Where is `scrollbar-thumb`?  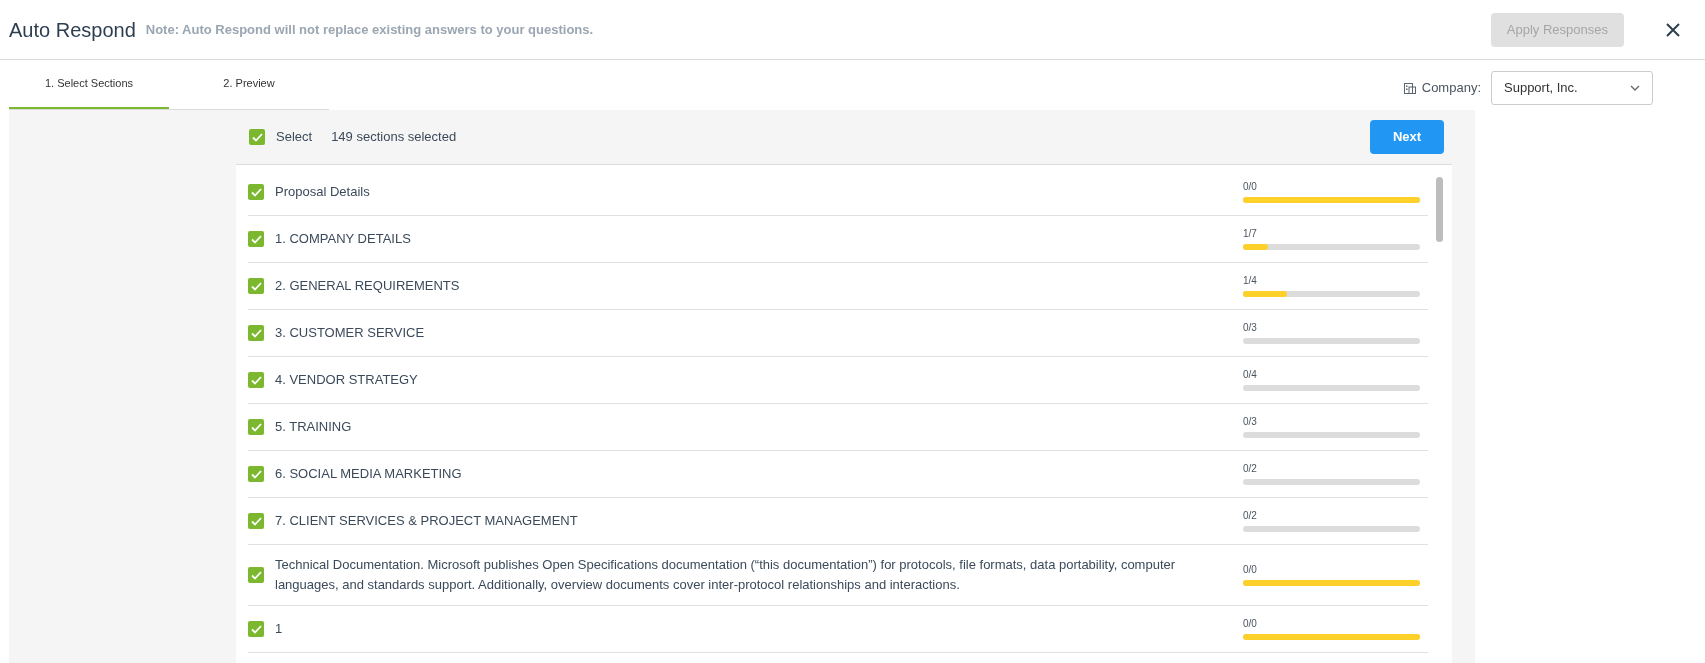
scrollbar-thumb is located at coordinates (1439, 209).